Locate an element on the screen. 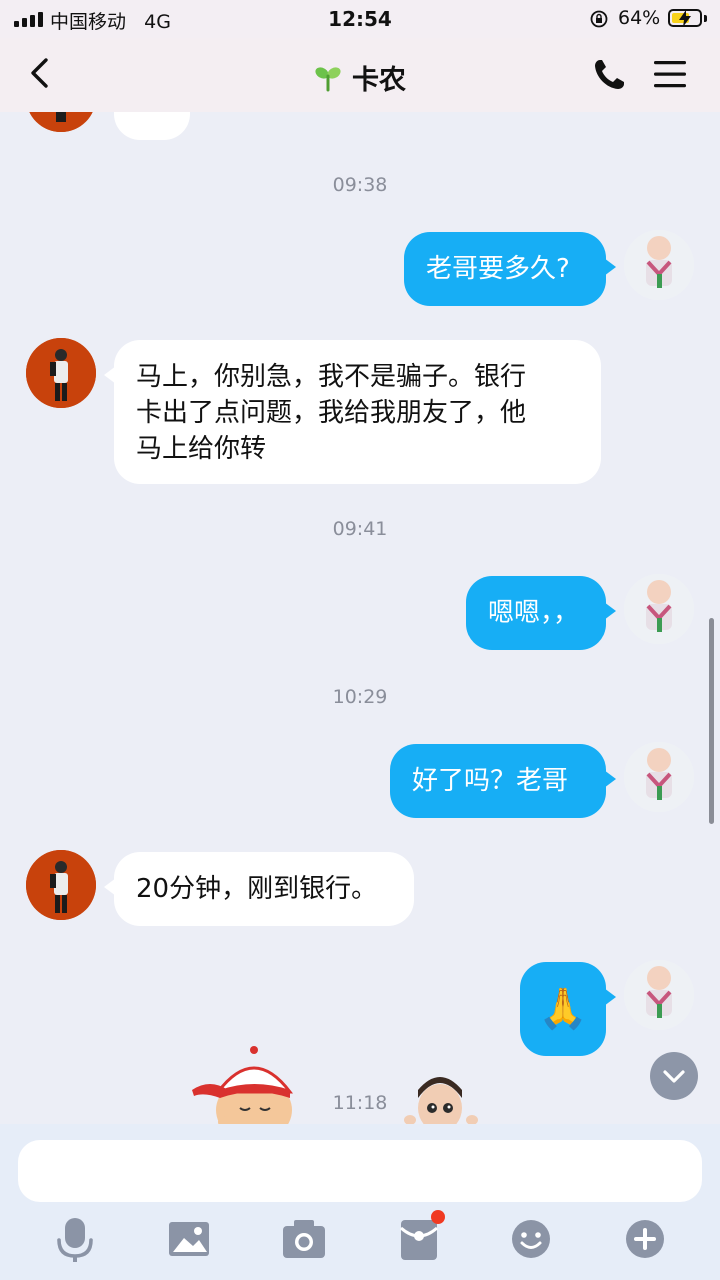  message-bubble-partial: 为 is located at coordinates (152, 126).